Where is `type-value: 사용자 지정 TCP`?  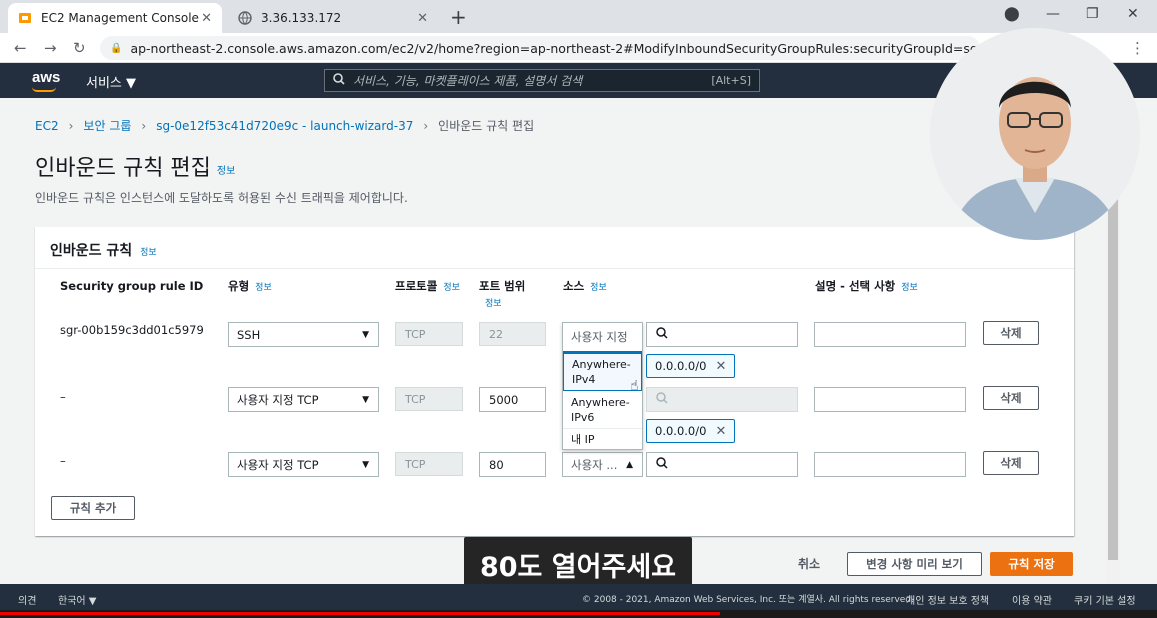 type-value: 사용자 지정 TCP is located at coordinates (278, 399).